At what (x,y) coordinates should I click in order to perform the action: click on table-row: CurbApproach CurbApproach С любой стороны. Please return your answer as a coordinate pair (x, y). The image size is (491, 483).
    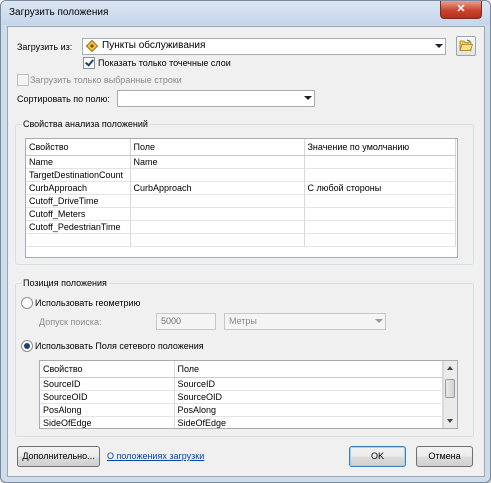
    Looking at the image, I should click on (241, 188).